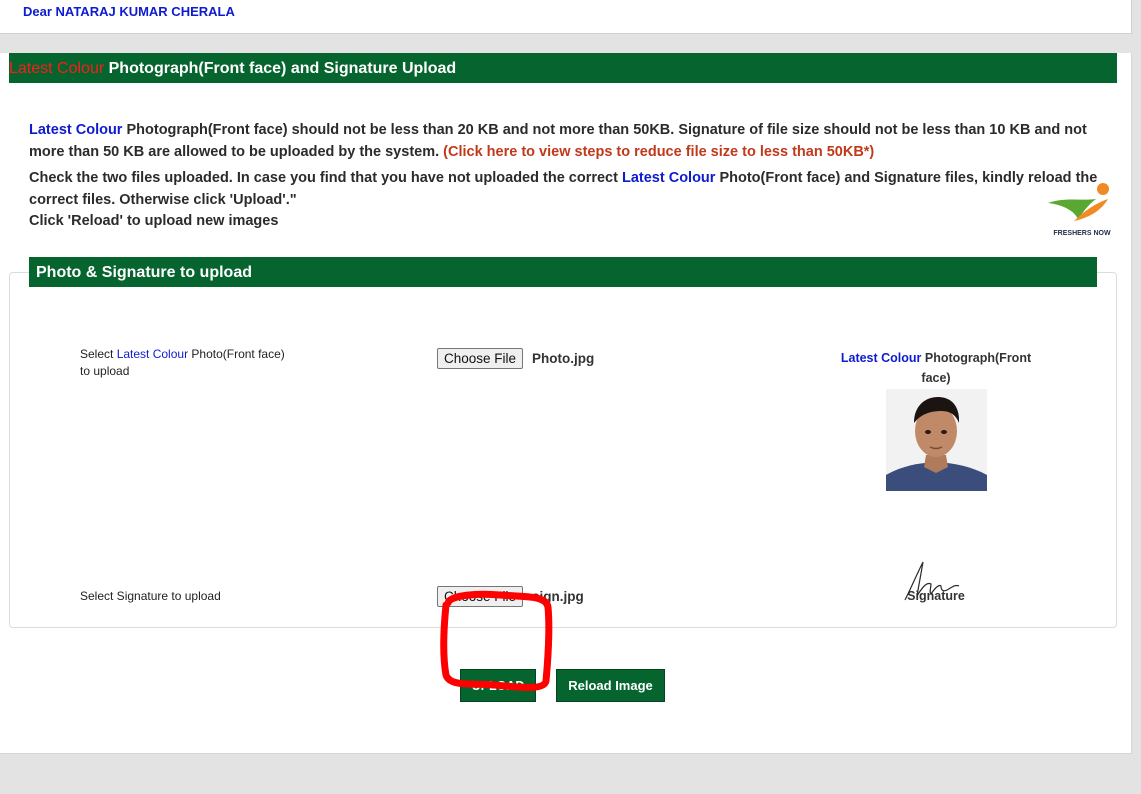 The image size is (1141, 794). What do you see at coordinates (105, 371) in the screenshot?
I see `label-text: to upload` at bounding box center [105, 371].